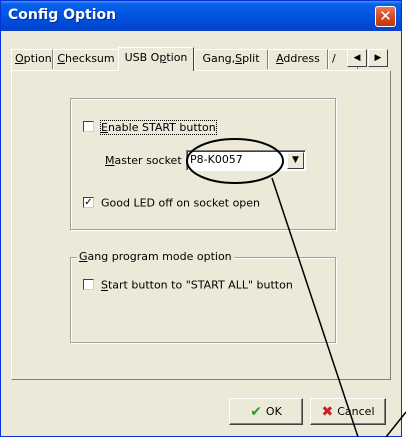 This screenshot has width=406, height=437. Describe the element at coordinates (104, 285) in the screenshot. I see `start-all-mnemonic: S` at that location.